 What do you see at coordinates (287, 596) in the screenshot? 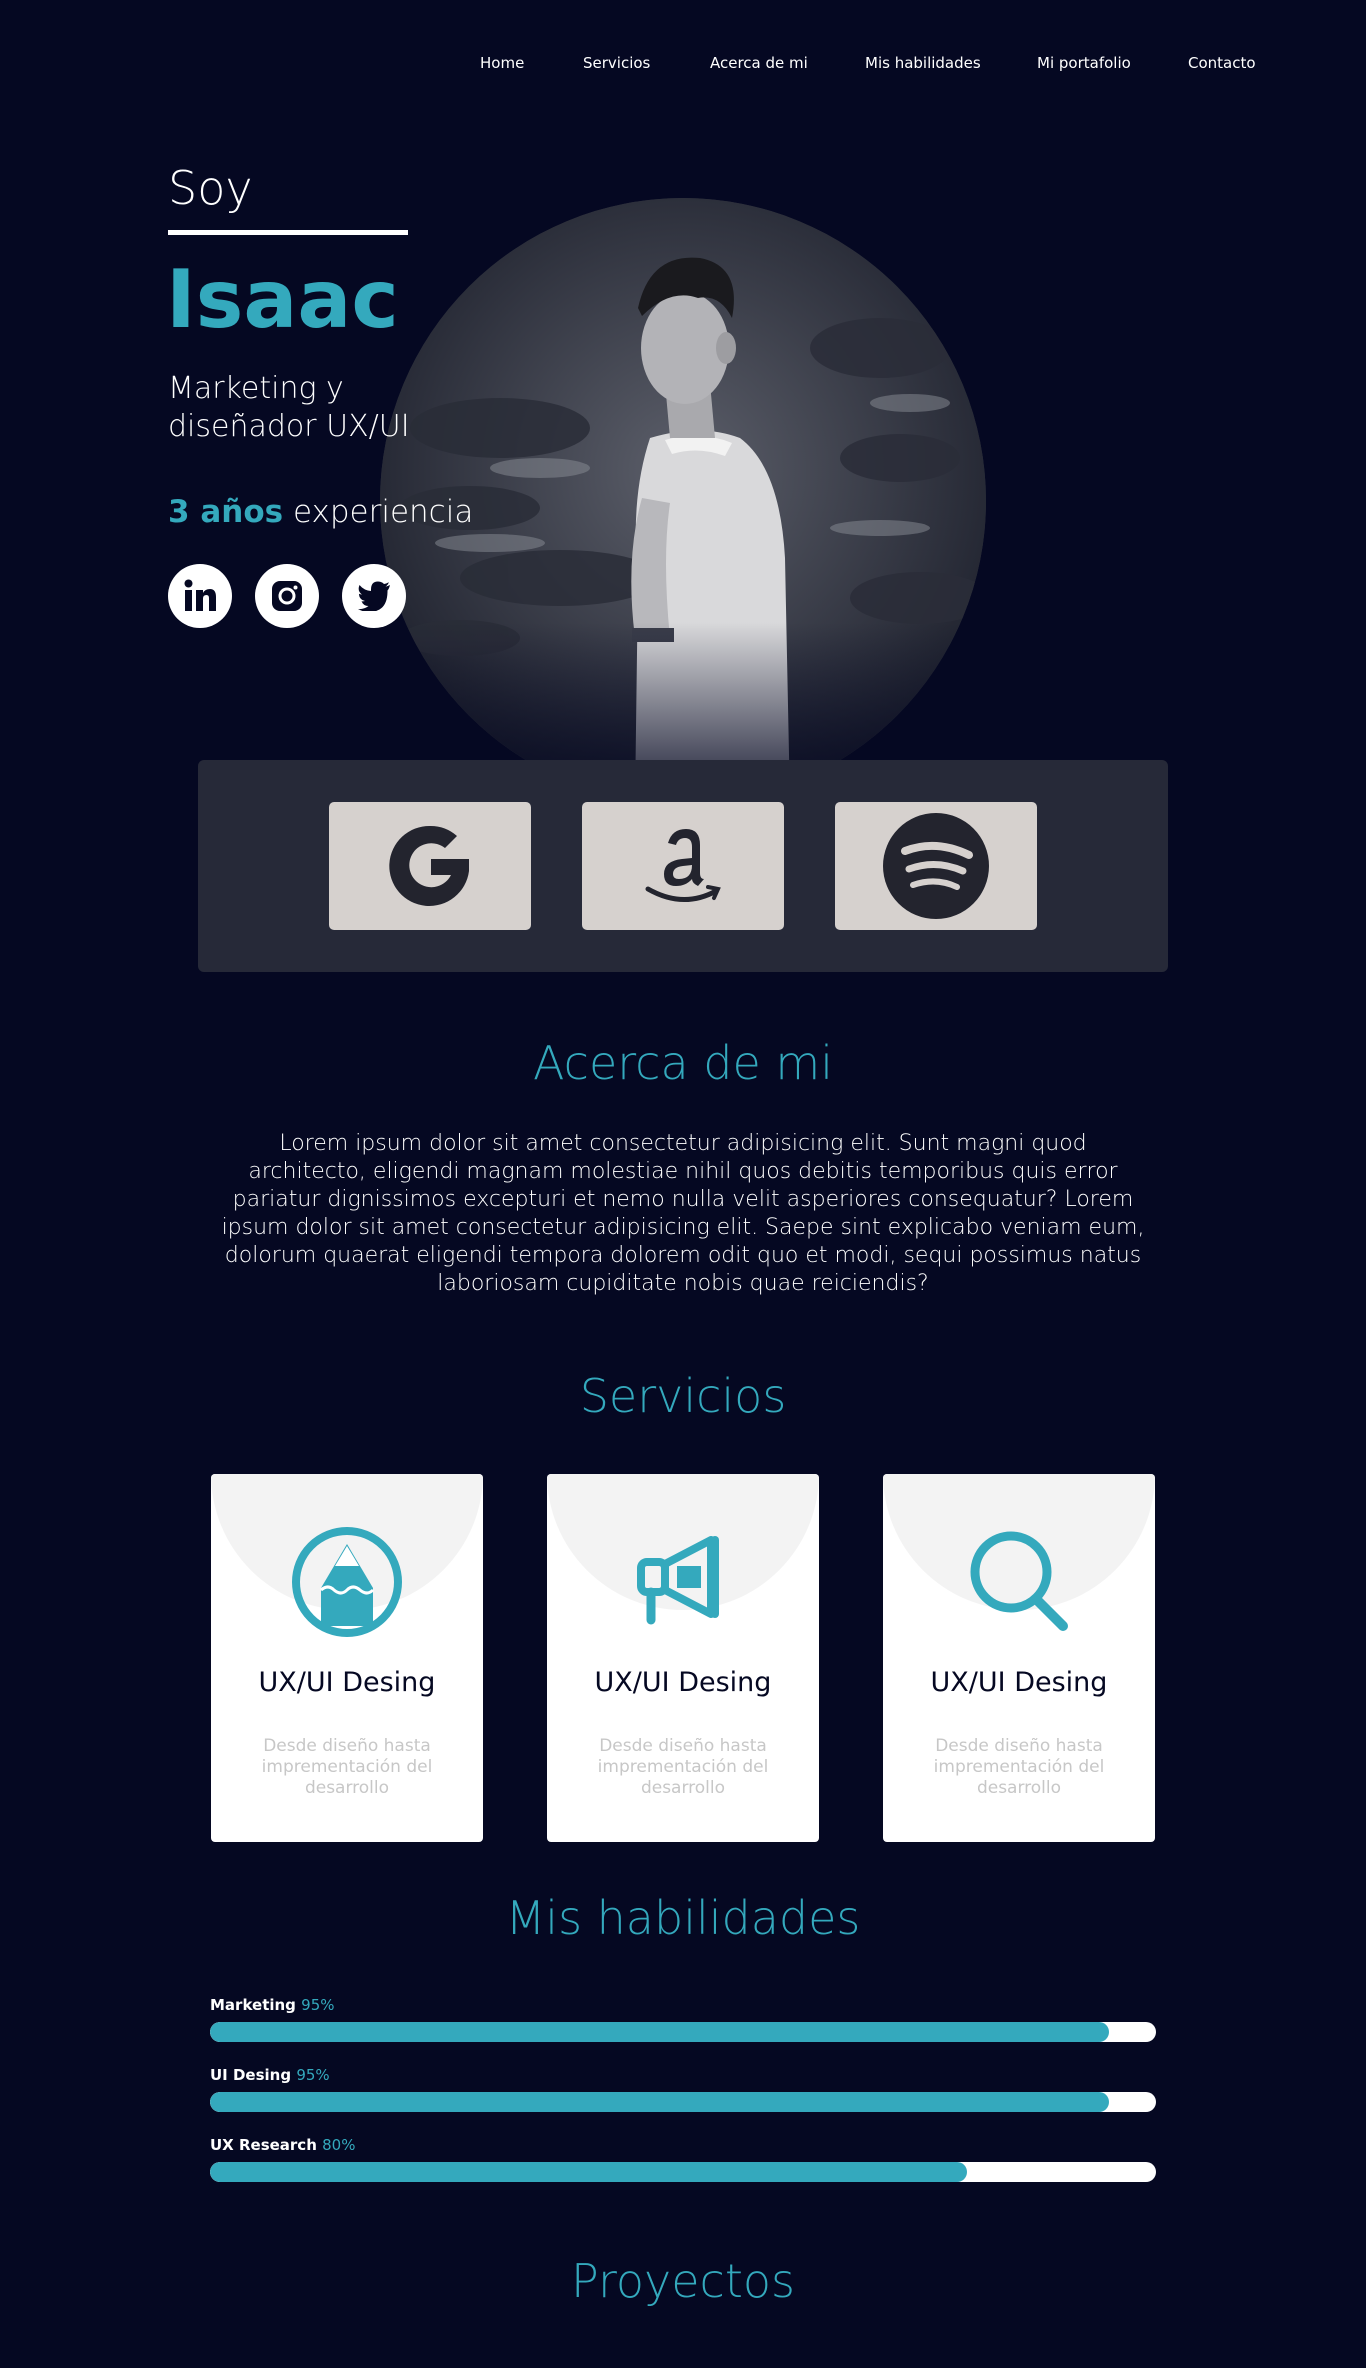
I see `instagram-icon` at bounding box center [287, 596].